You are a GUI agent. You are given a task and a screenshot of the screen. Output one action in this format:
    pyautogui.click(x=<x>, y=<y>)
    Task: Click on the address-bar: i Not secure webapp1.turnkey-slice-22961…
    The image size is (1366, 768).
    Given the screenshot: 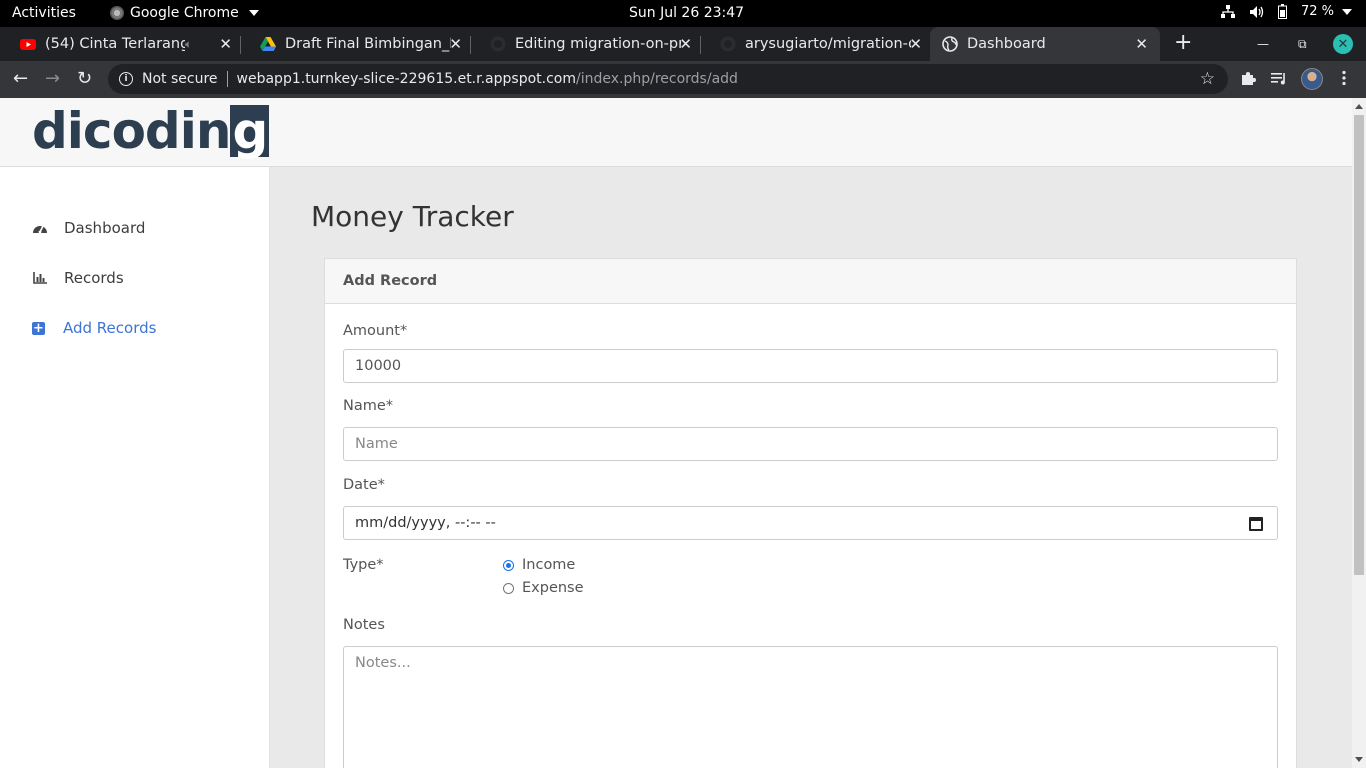 What is the action you would take?
    pyautogui.click(x=668, y=79)
    